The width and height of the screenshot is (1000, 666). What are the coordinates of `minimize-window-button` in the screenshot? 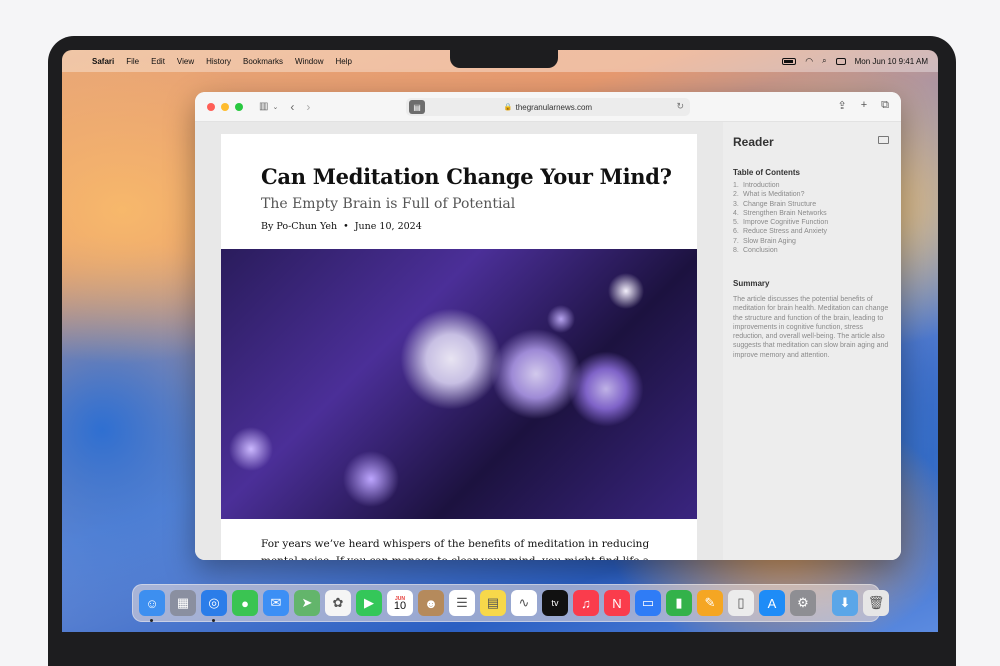 It's located at (225, 106).